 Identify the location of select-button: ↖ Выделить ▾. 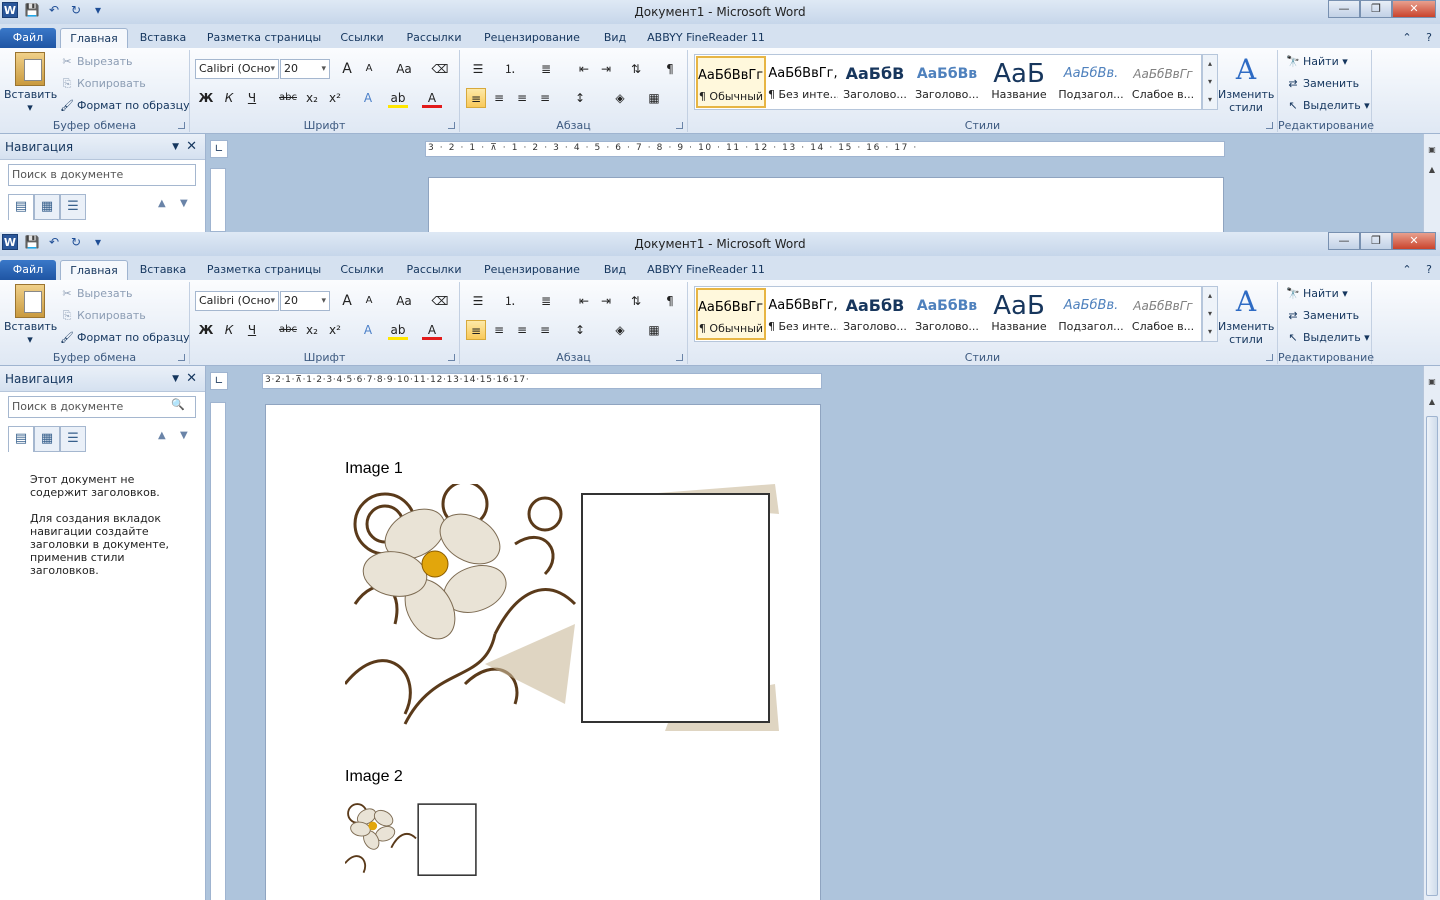
(1327, 105).